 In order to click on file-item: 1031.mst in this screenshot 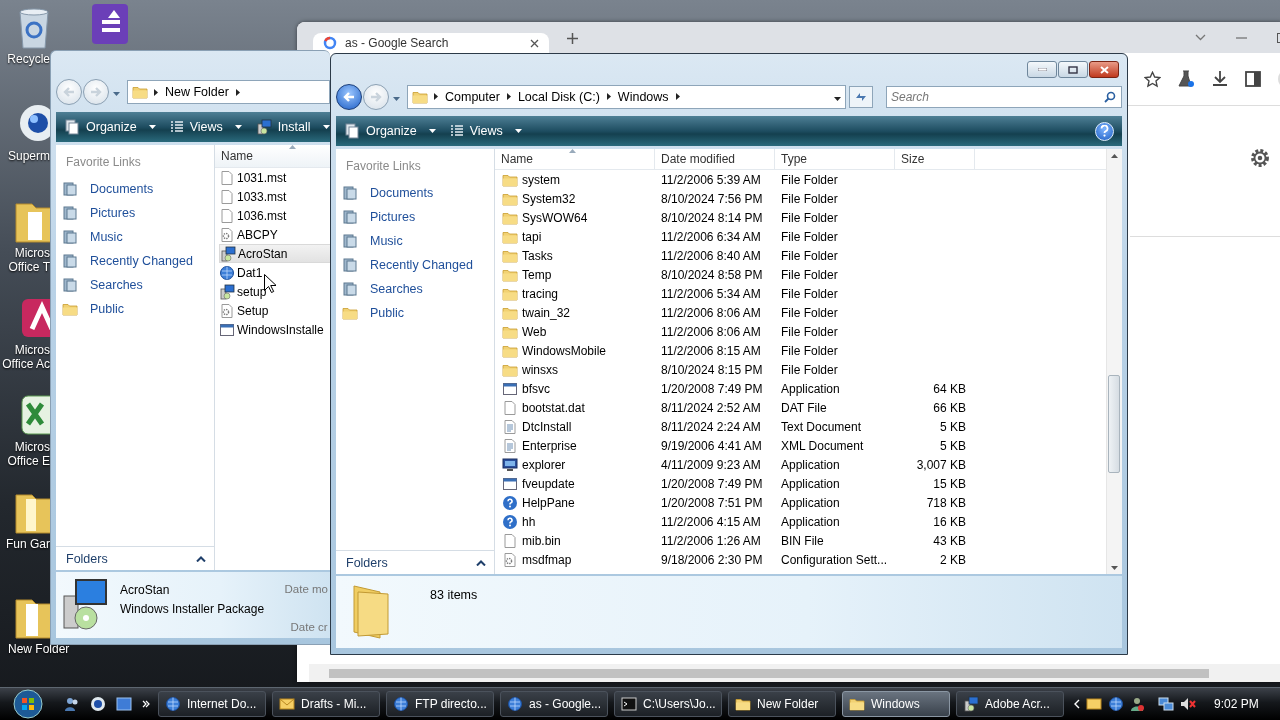, I will do `click(274, 177)`.